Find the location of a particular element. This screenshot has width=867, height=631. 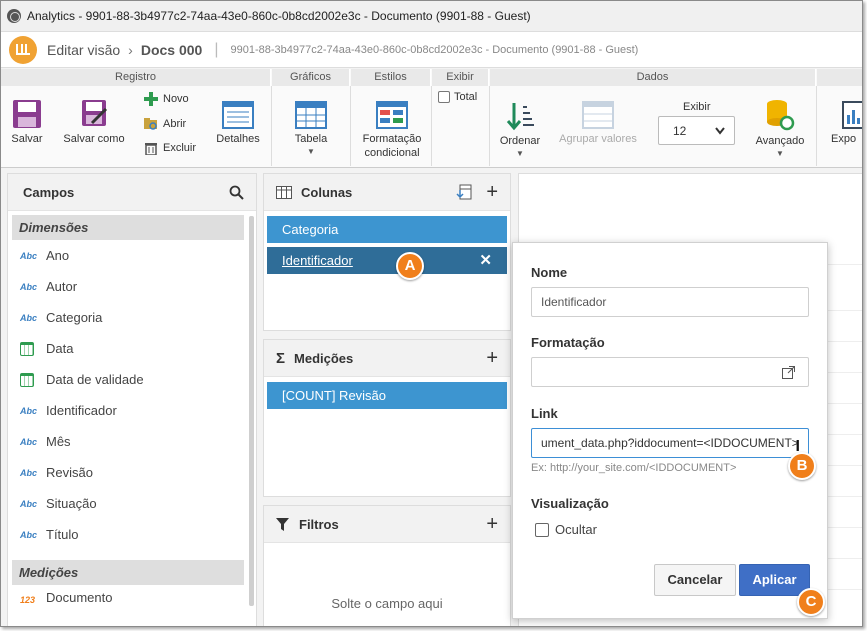

conditional-format-label-1: Formatação is located at coordinates (392, 139).